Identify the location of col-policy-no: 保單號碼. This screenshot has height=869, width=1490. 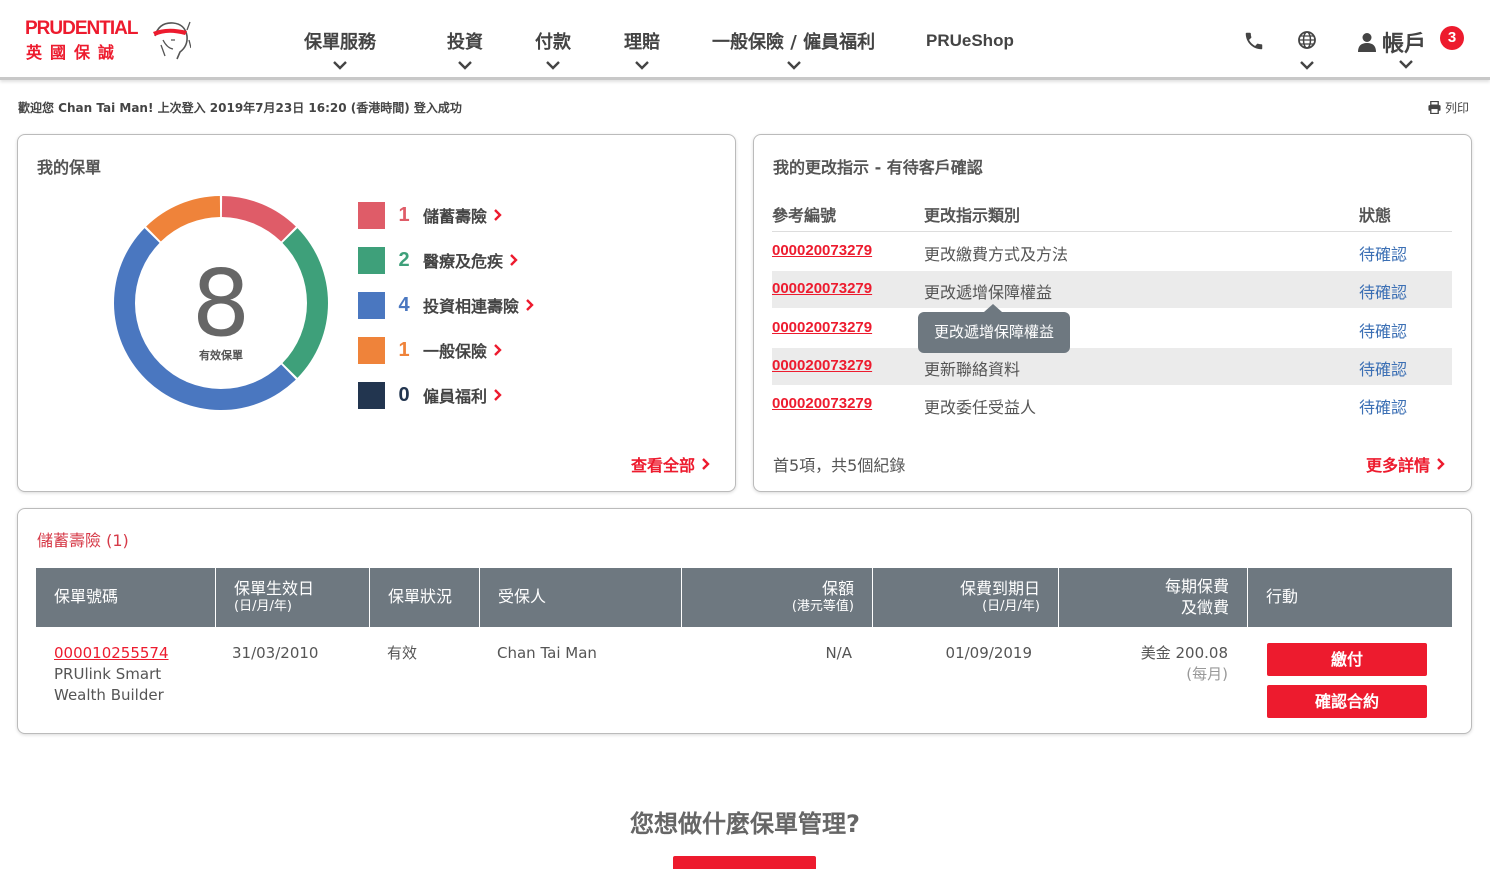
(126, 597).